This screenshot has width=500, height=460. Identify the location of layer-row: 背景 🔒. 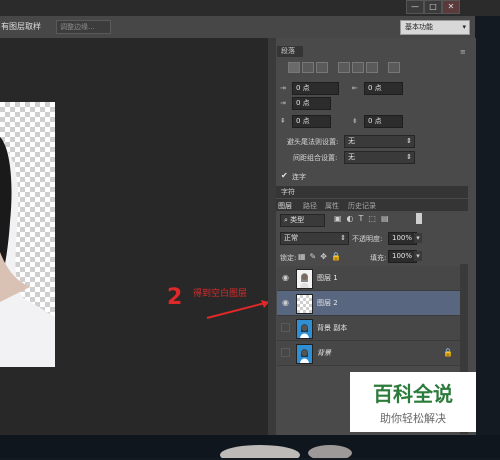
(368, 353).